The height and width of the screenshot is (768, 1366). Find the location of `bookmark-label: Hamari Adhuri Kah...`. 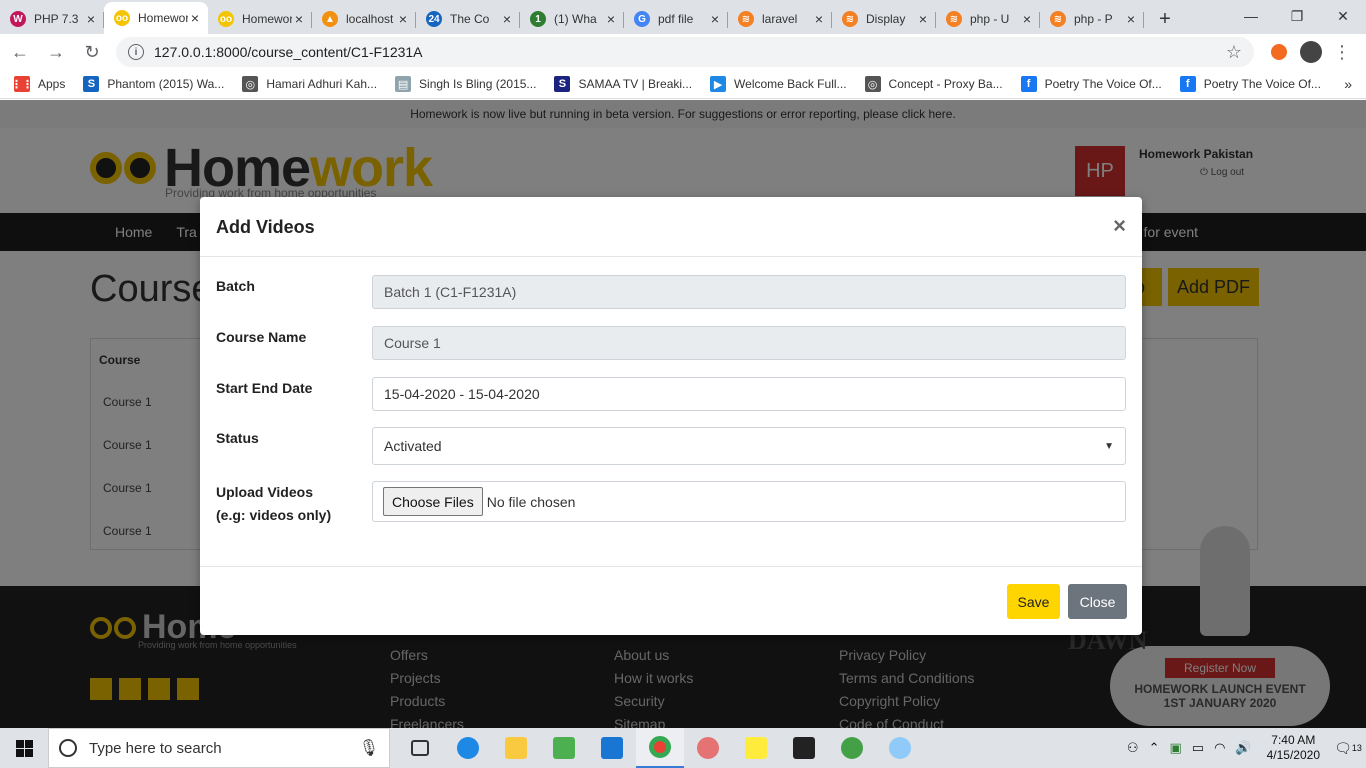

bookmark-label: Hamari Adhuri Kah... is located at coordinates (322, 84).